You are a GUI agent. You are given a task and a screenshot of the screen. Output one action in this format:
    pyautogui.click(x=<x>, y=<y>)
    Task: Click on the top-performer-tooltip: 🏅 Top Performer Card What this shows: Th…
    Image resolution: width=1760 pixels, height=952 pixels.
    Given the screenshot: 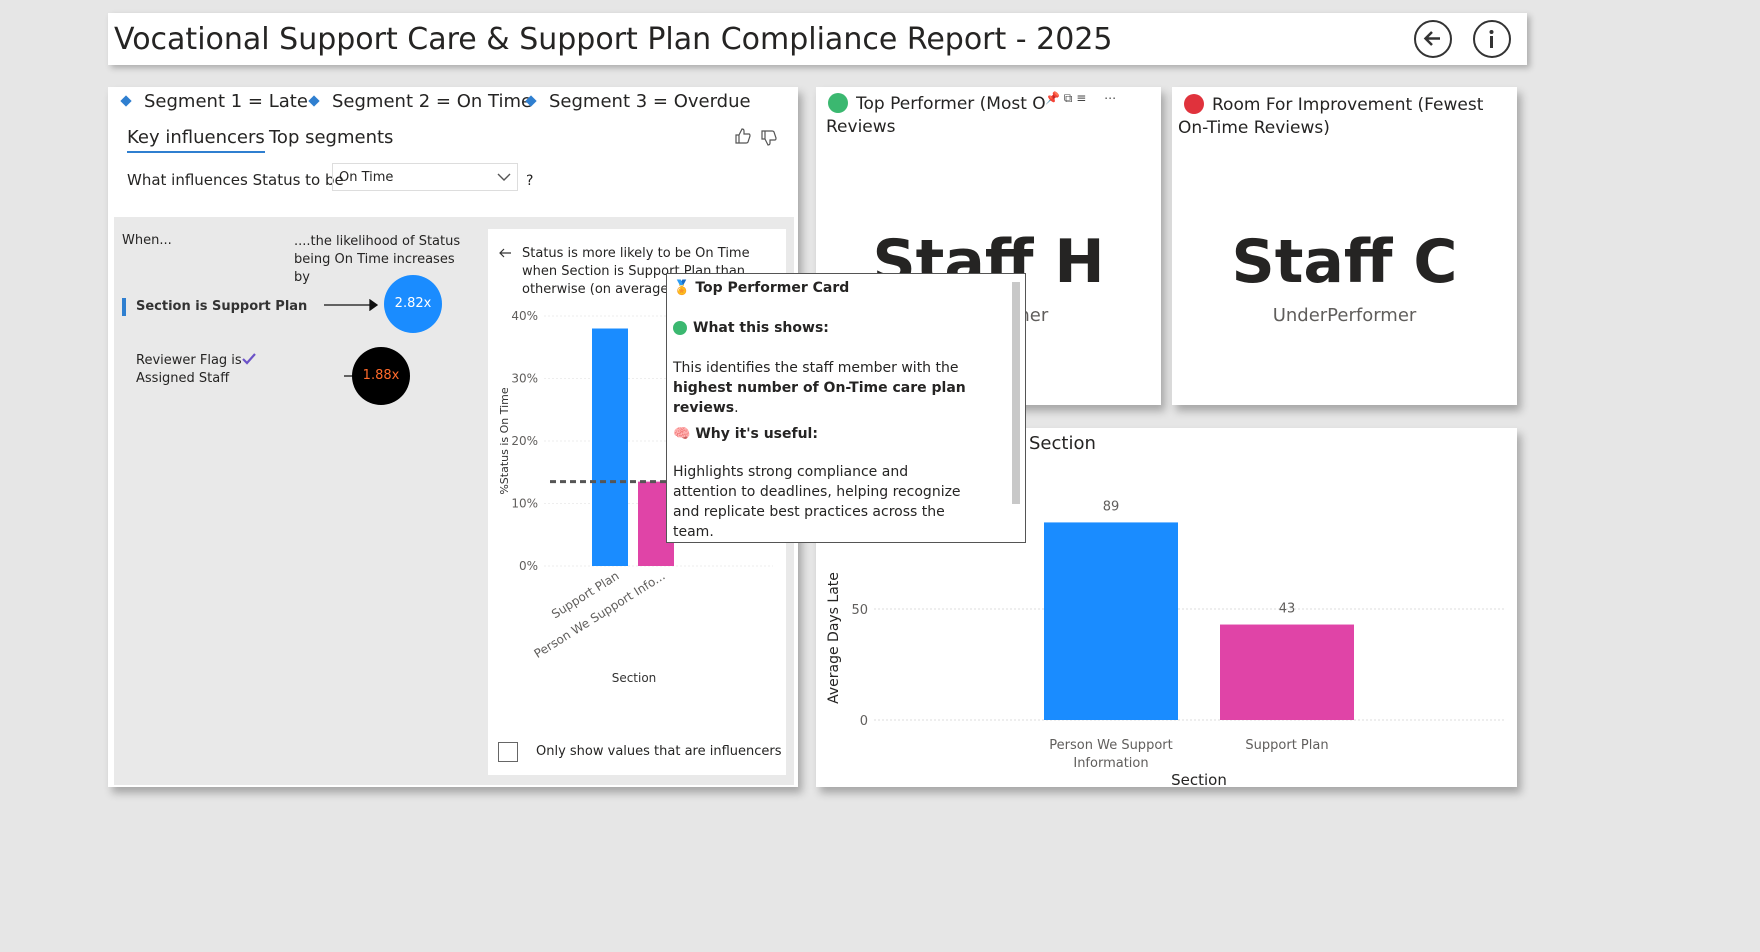 What is the action you would take?
    pyautogui.click(x=846, y=408)
    